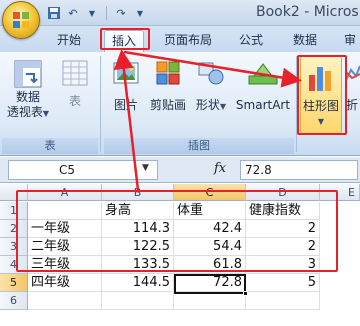 The image size is (360, 326). I want to click on tab-data: 数据, so click(305, 41).